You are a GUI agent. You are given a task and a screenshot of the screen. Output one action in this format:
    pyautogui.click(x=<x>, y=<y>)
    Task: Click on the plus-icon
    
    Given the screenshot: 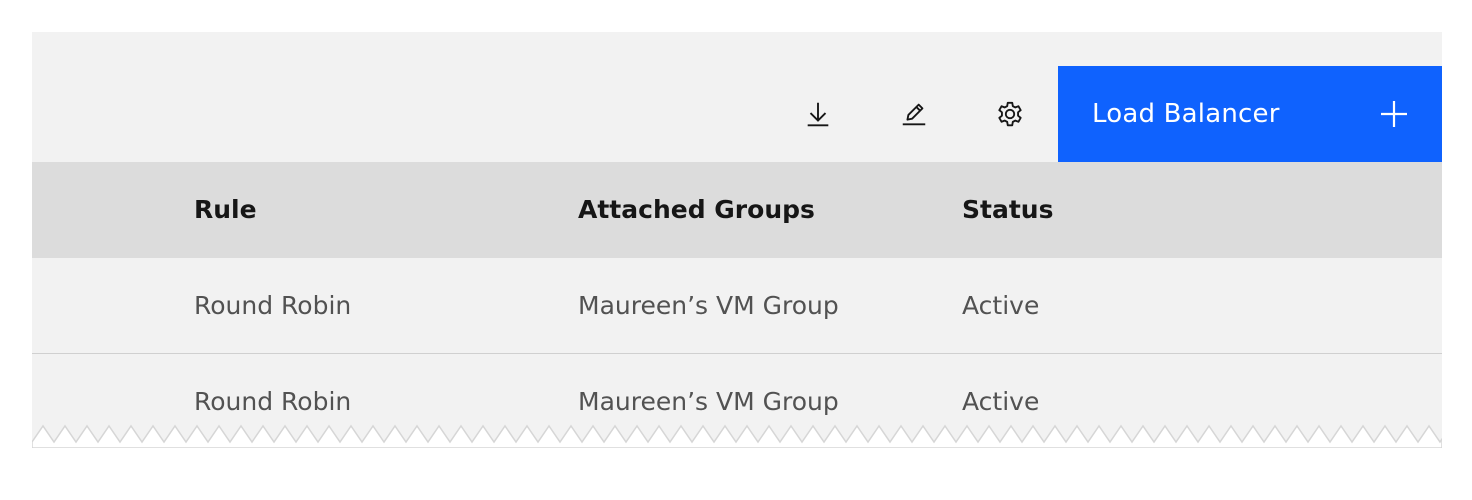 What is the action you would take?
    pyautogui.click(x=1394, y=114)
    